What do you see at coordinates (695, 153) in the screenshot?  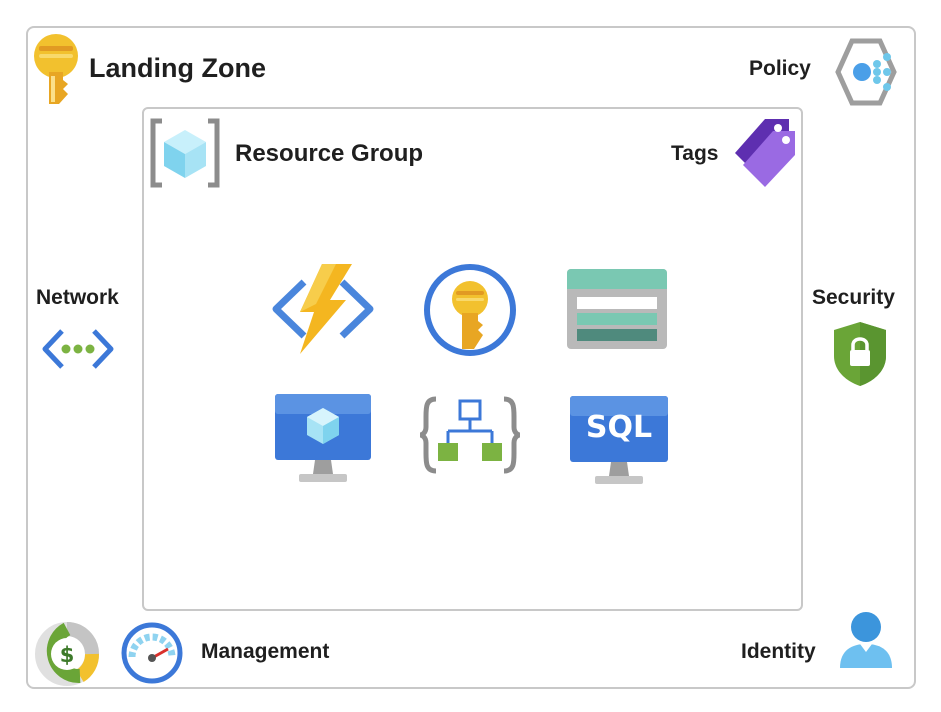 I see `tags-label: Tags` at bounding box center [695, 153].